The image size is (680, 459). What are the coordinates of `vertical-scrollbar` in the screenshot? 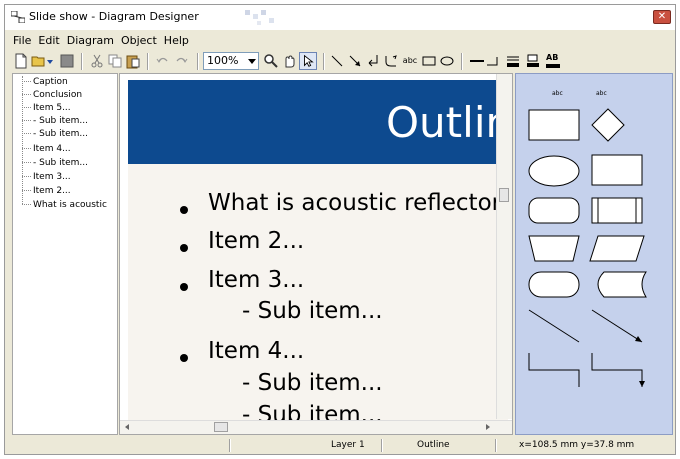 It's located at (504, 246).